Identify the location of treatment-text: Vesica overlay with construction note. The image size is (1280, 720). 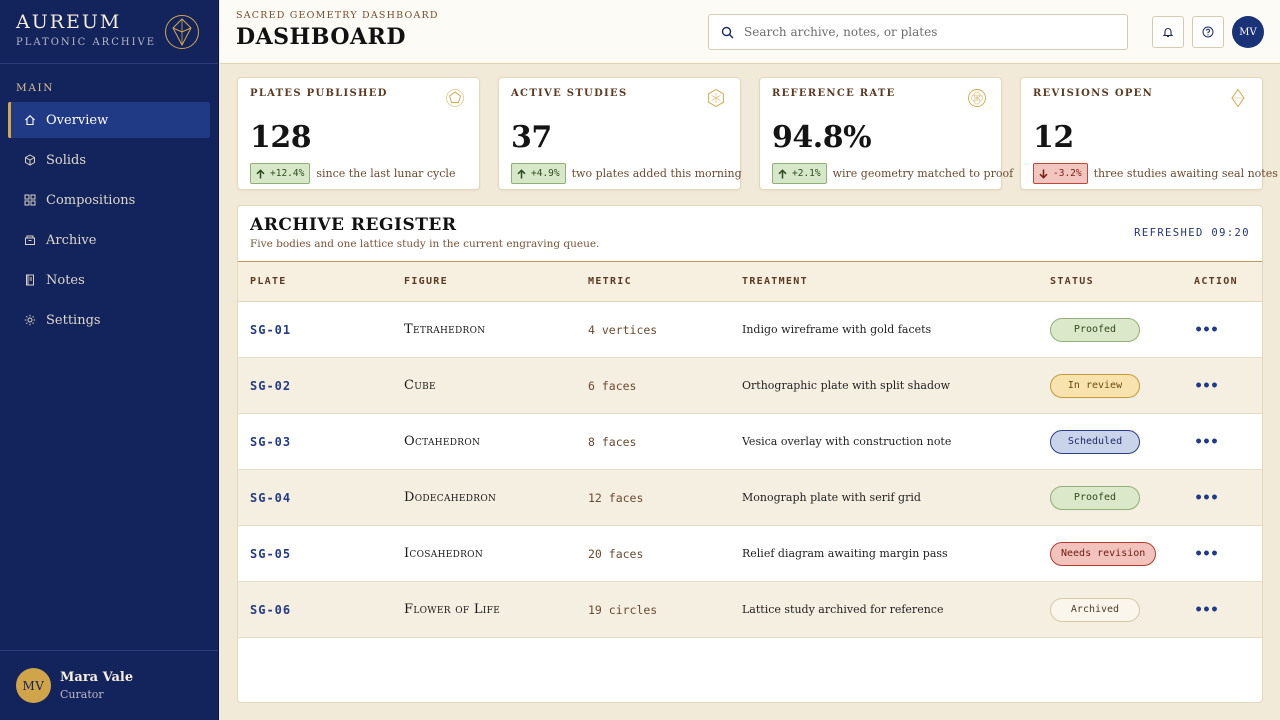
(847, 441).